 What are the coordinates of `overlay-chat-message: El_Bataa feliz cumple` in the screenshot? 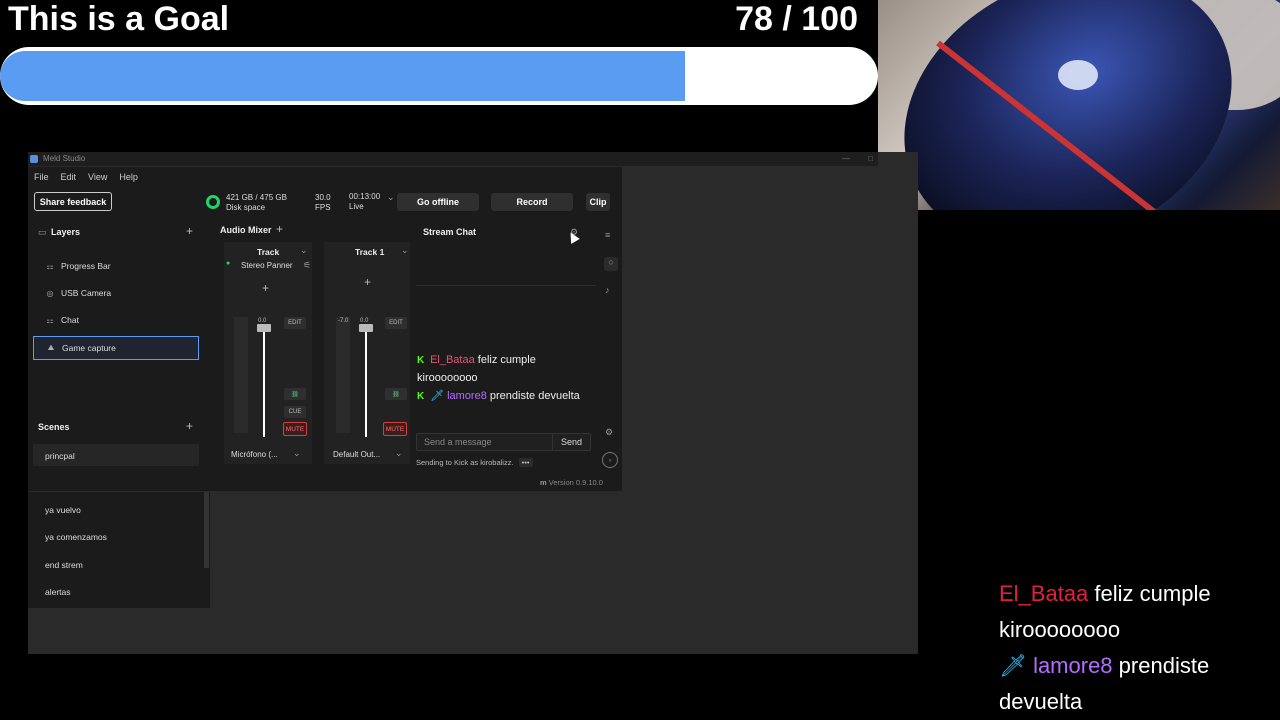 It's located at (1139, 594).